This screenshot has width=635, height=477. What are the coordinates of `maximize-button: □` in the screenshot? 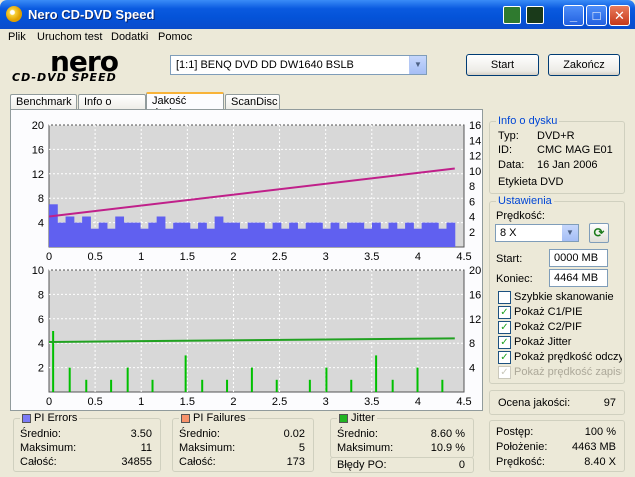 It's located at (596, 15).